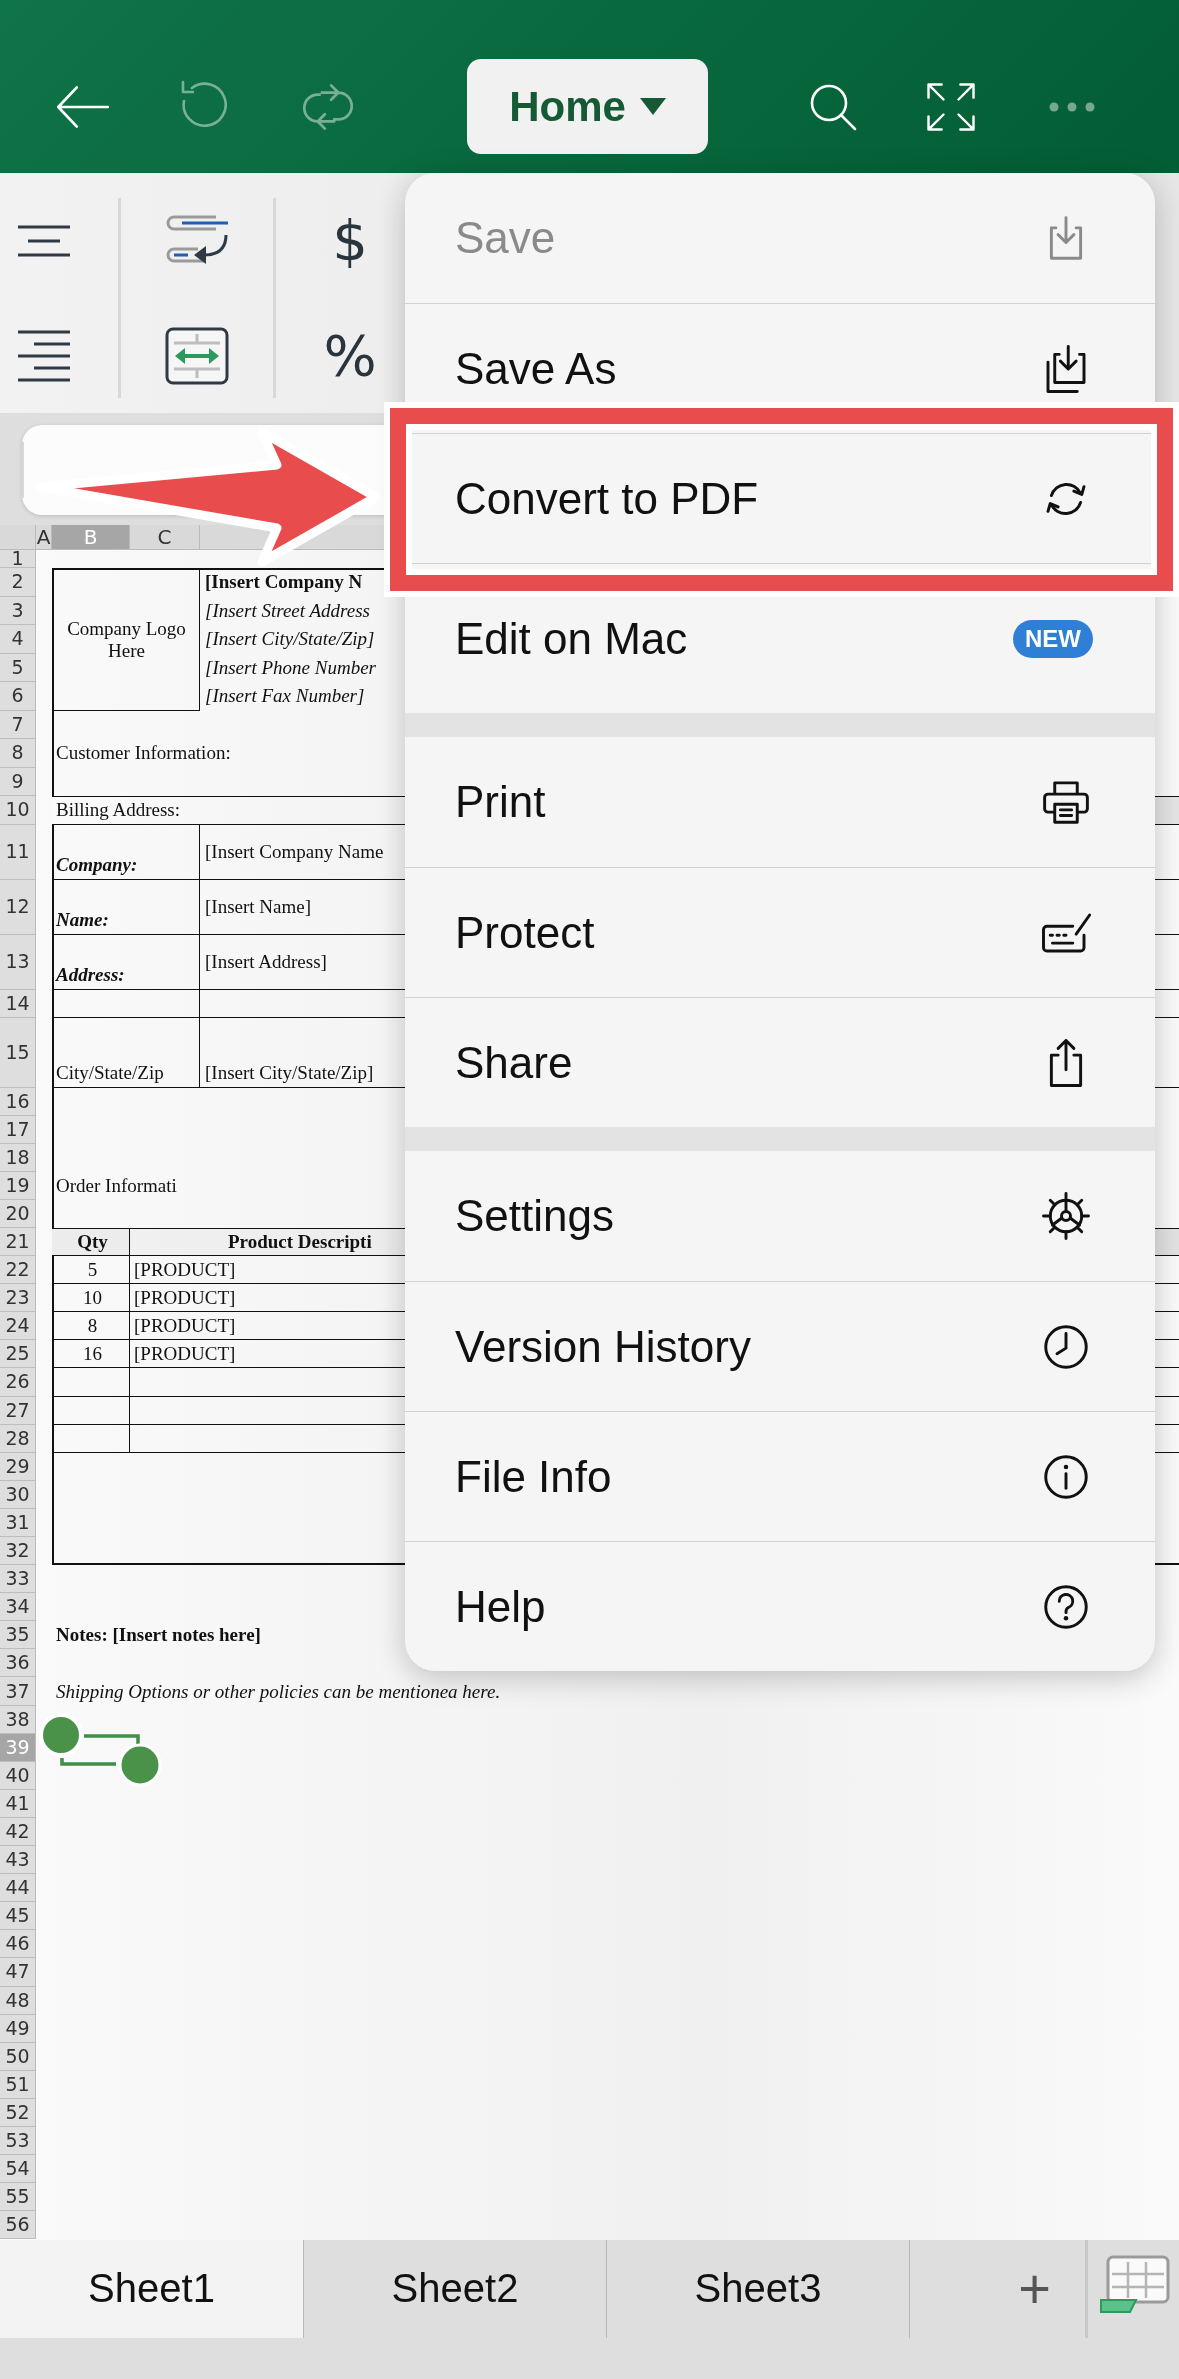 Image resolution: width=1179 pixels, height=2379 pixels. I want to click on field-label: Name:, so click(126, 907).